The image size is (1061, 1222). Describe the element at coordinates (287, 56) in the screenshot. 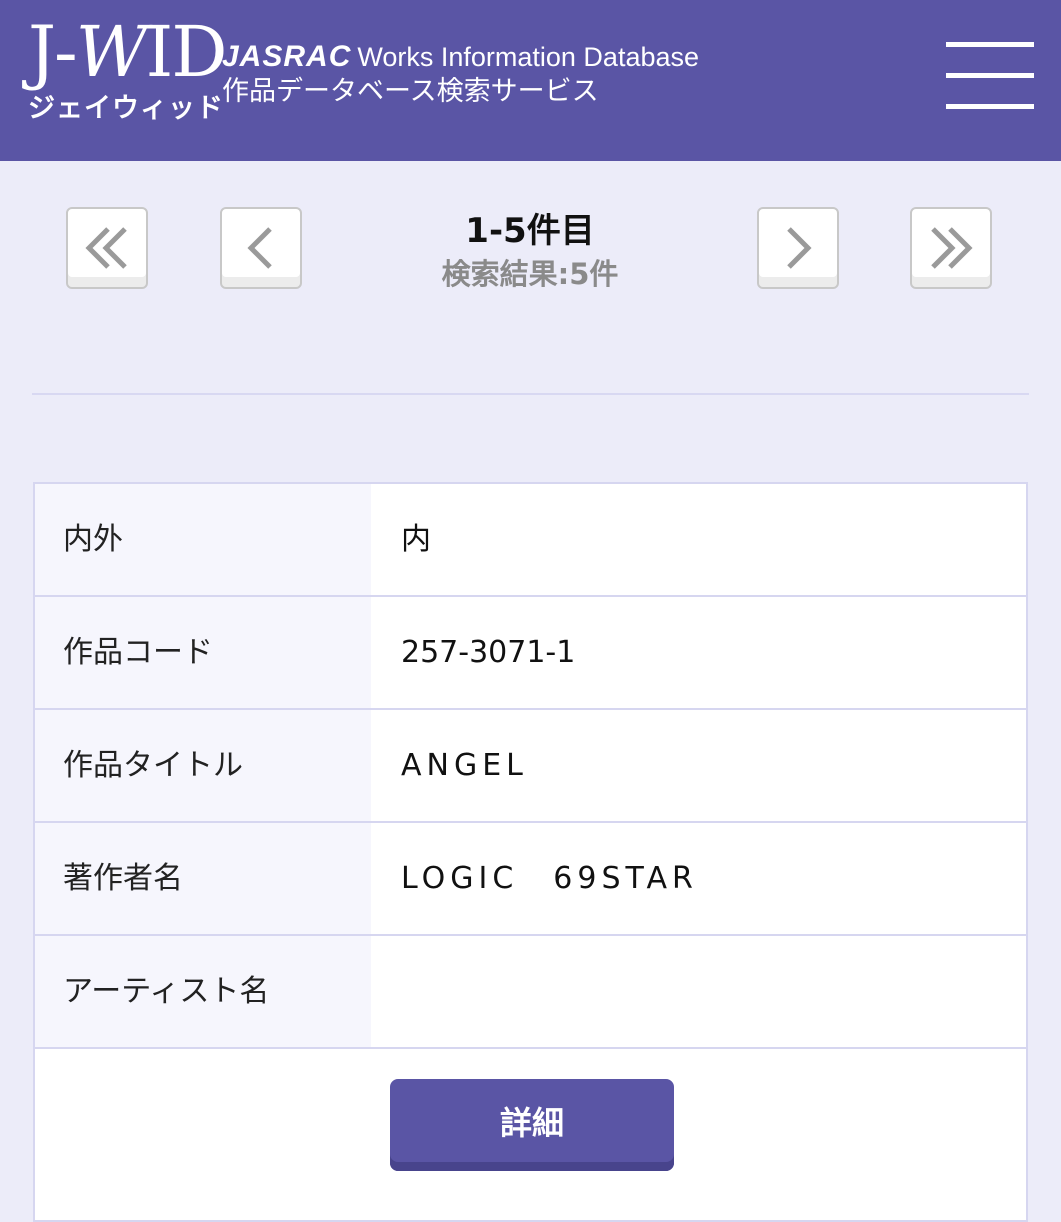

I see `jasrac-wordmark: JASRAC` at that location.